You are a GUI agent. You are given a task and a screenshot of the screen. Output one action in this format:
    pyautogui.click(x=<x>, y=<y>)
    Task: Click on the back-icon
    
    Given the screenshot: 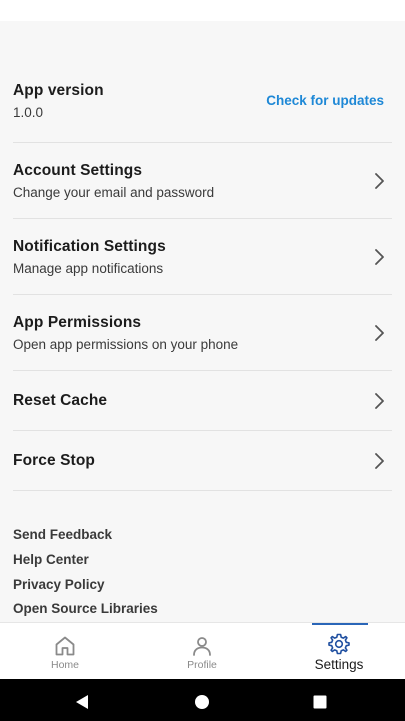 What is the action you would take?
    pyautogui.click(x=82, y=702)
    